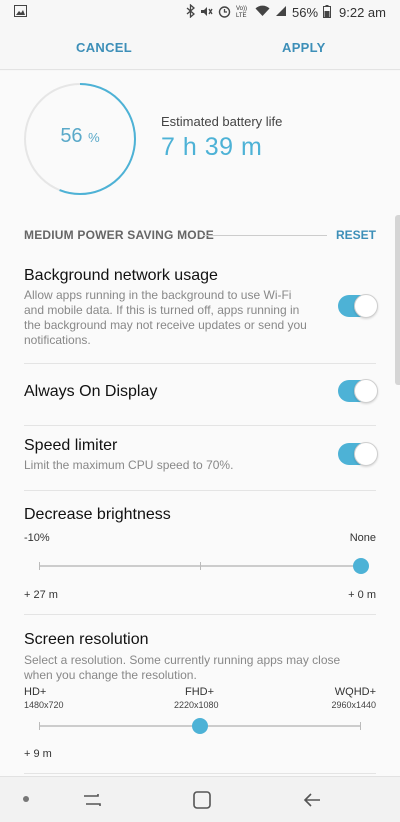 This screenshot has height=822, width=400. What do you see at coordinates (355, 692) in the screenshot?
I see `resolution-option-name: WQHD+` at bounding box center [355, 692].